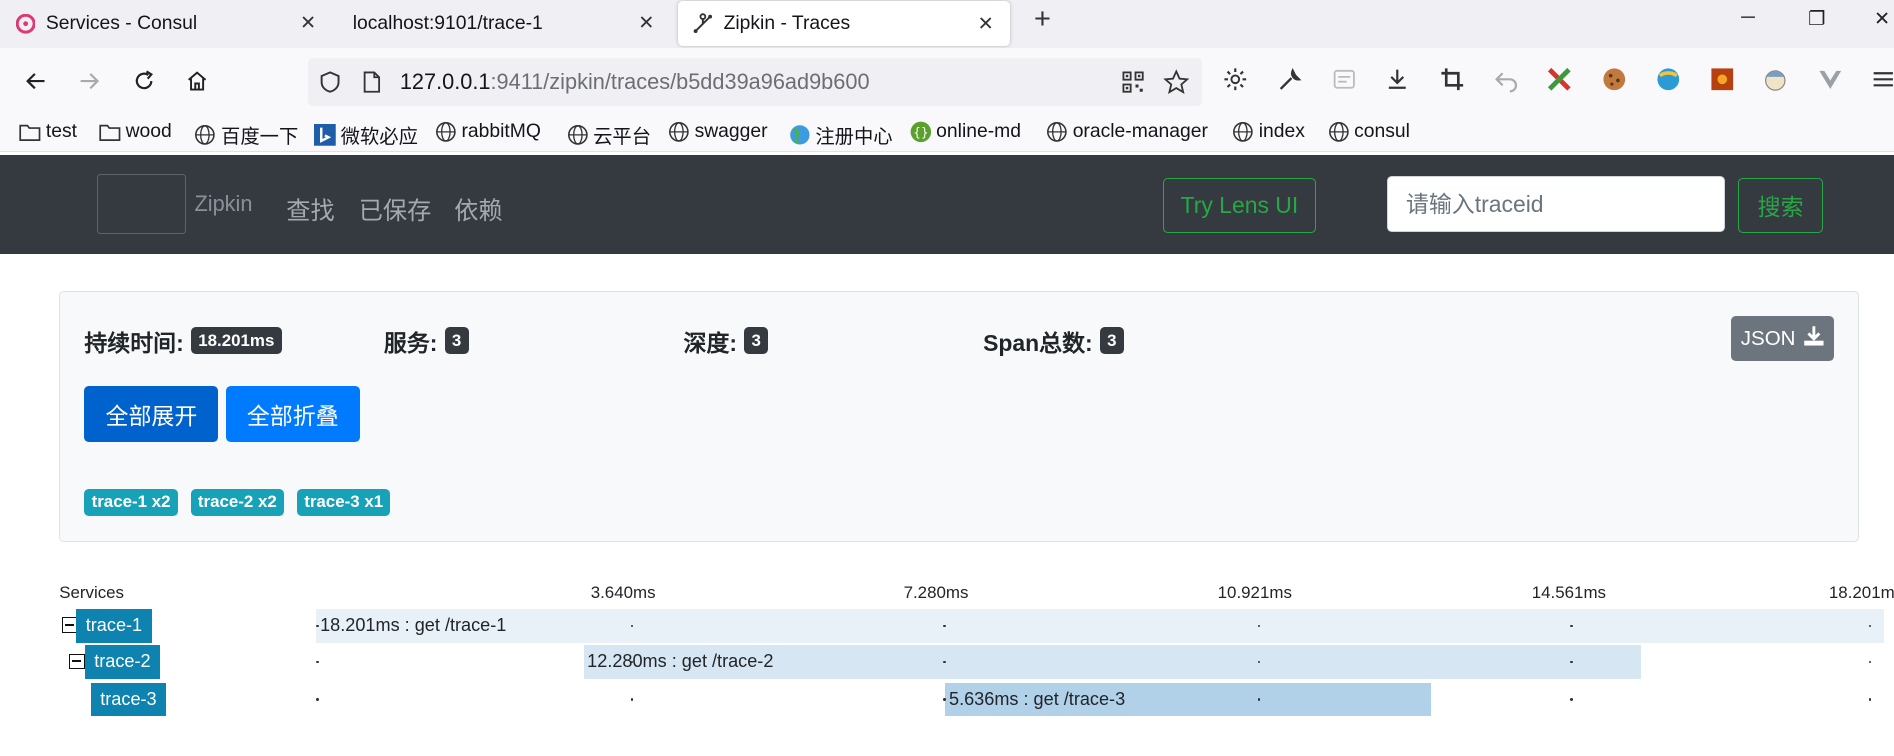 This screenshot has width=1894, height=756. Describe the element at coordinates (1668, 79) in the screenshot. I see `globe-extension-icon` at that location.